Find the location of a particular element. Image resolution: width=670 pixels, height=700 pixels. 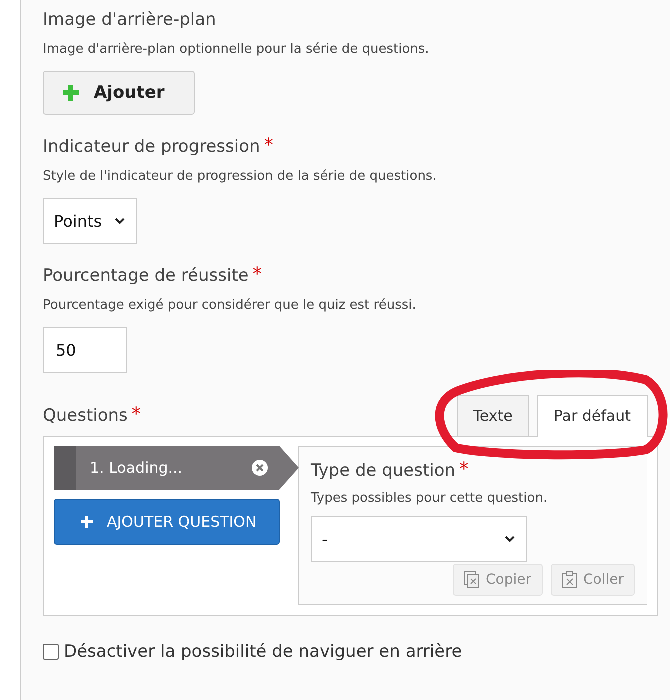

add-button: Ajouter is located at coordinates (119, 93).